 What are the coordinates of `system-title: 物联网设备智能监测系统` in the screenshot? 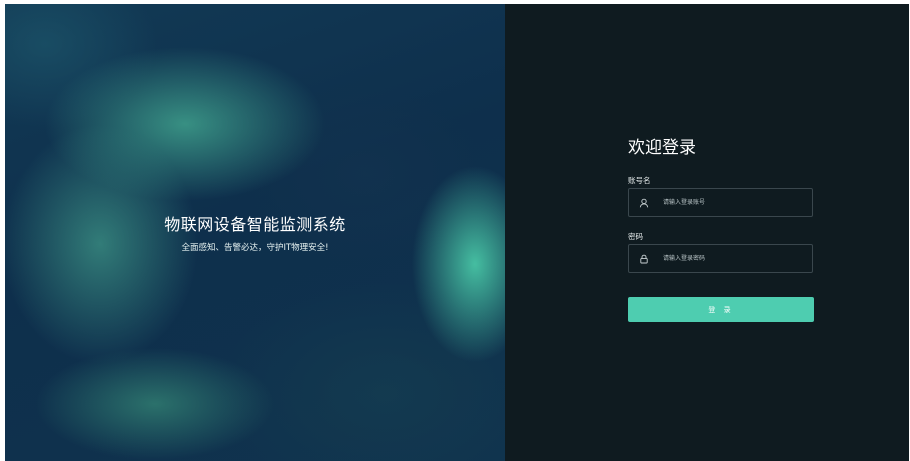 It's located at (255, 224).